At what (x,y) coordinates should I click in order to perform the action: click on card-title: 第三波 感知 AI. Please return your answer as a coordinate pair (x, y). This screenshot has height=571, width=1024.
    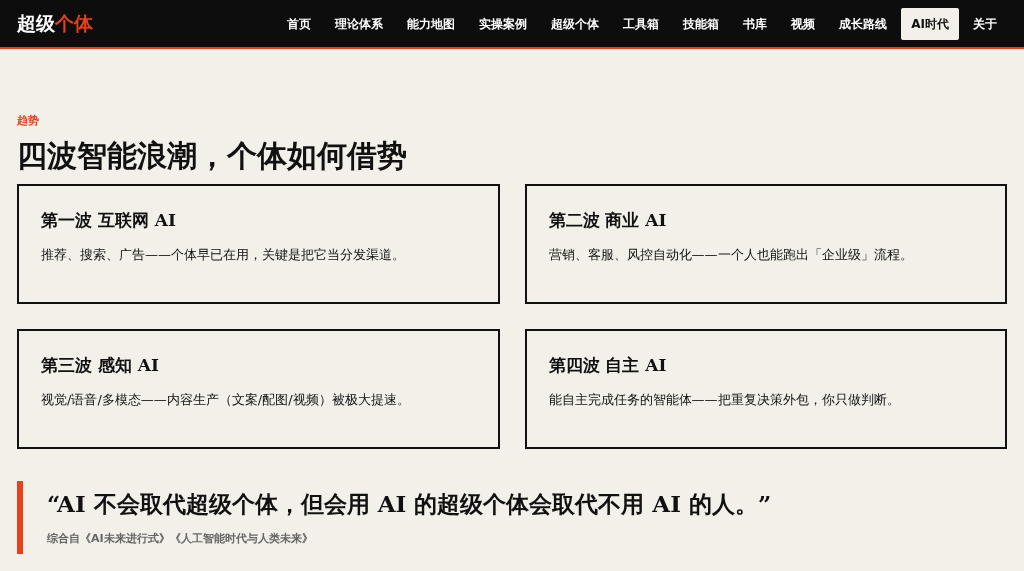
    Looking at the image, I should click on (100, 365).